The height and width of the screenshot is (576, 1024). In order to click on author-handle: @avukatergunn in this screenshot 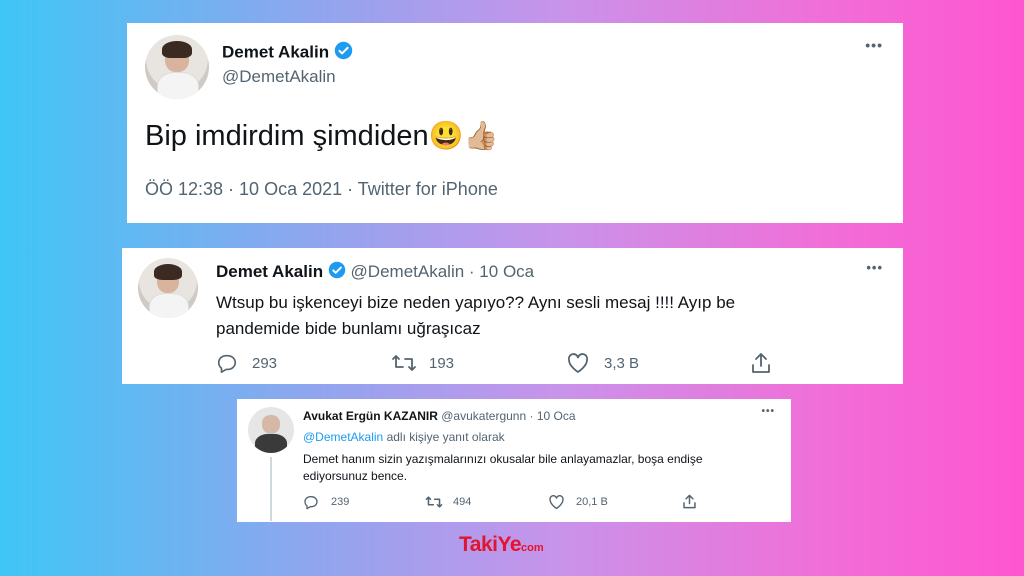, I will do `click(483, 416)`.